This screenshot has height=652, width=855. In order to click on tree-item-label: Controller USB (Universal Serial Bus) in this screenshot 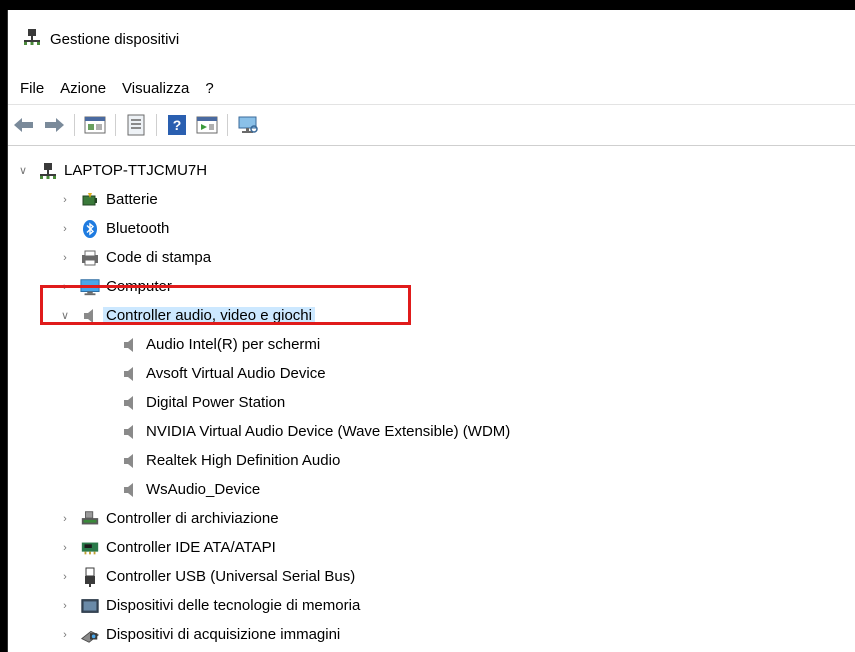, I will do `click(231, 576)`.